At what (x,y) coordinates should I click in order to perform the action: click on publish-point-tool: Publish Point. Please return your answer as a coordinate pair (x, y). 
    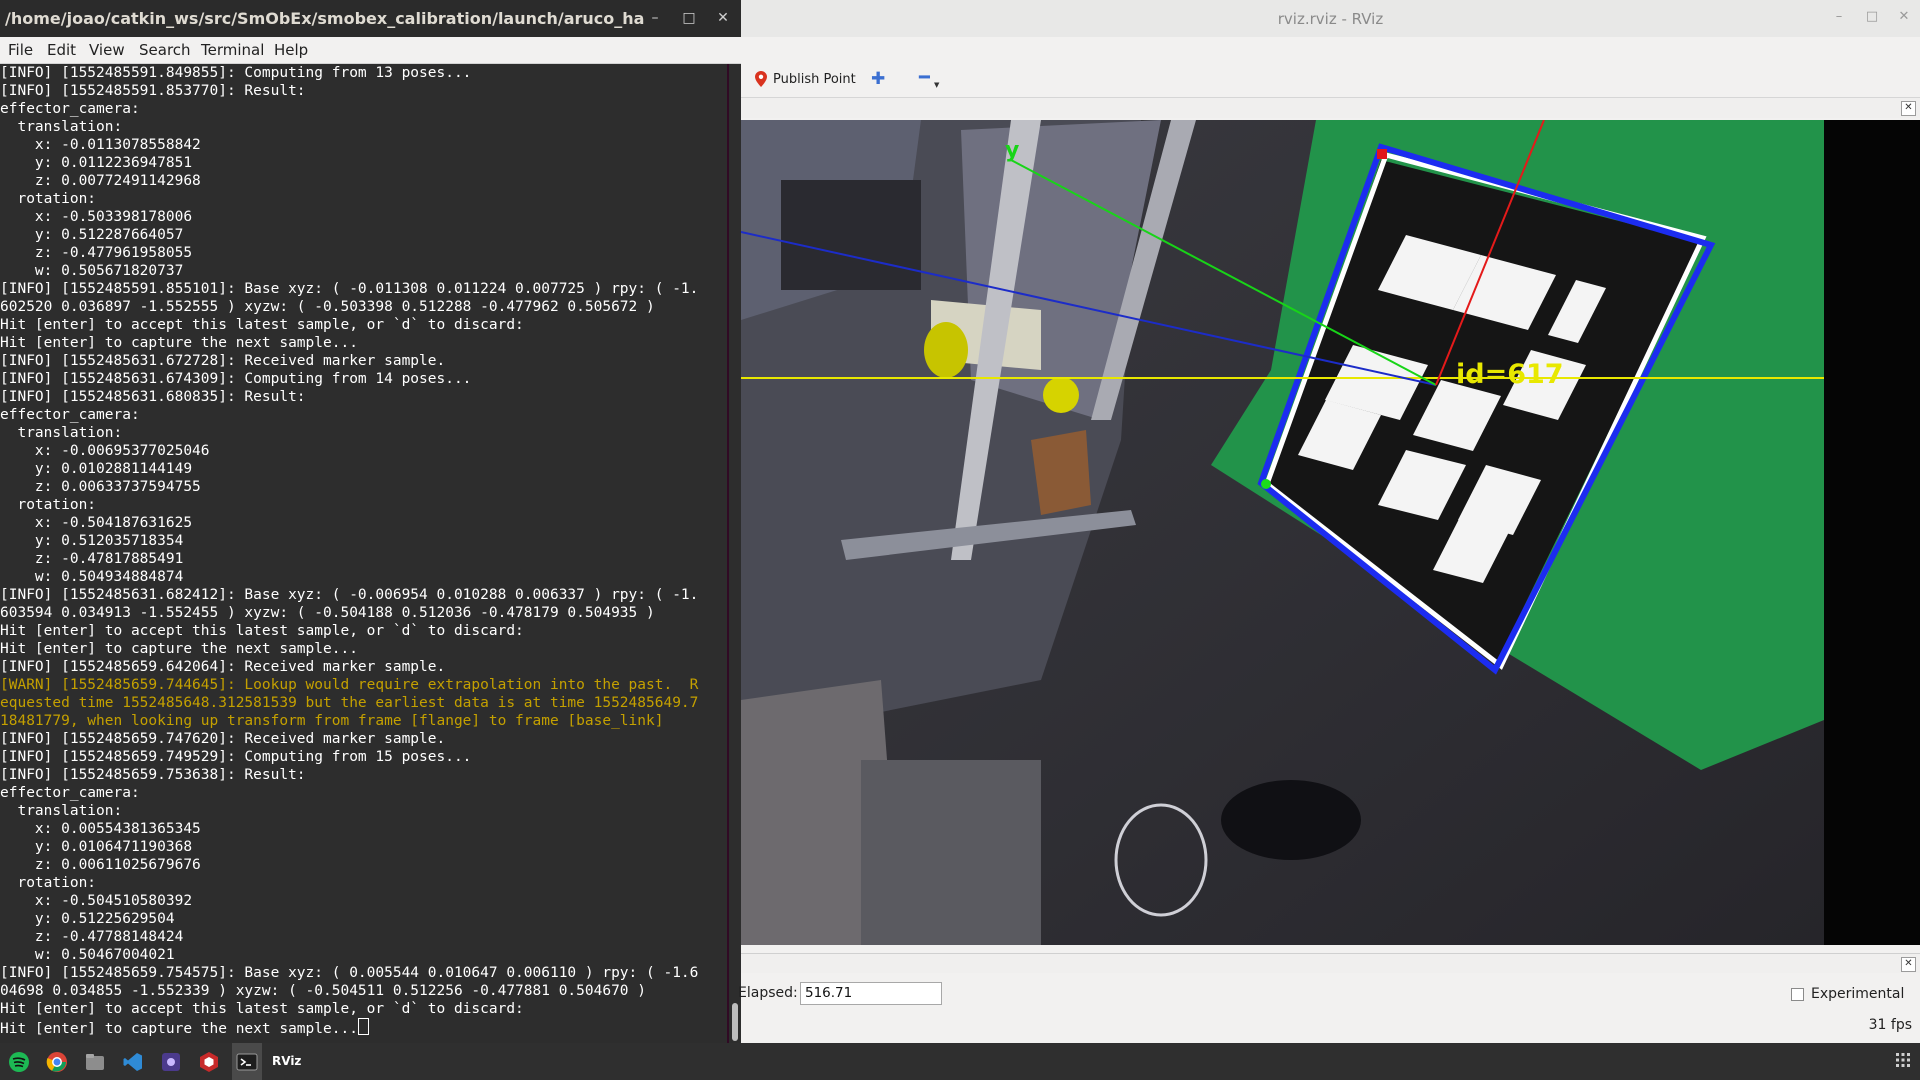
    Looking at the image, I should click on (805, 79).